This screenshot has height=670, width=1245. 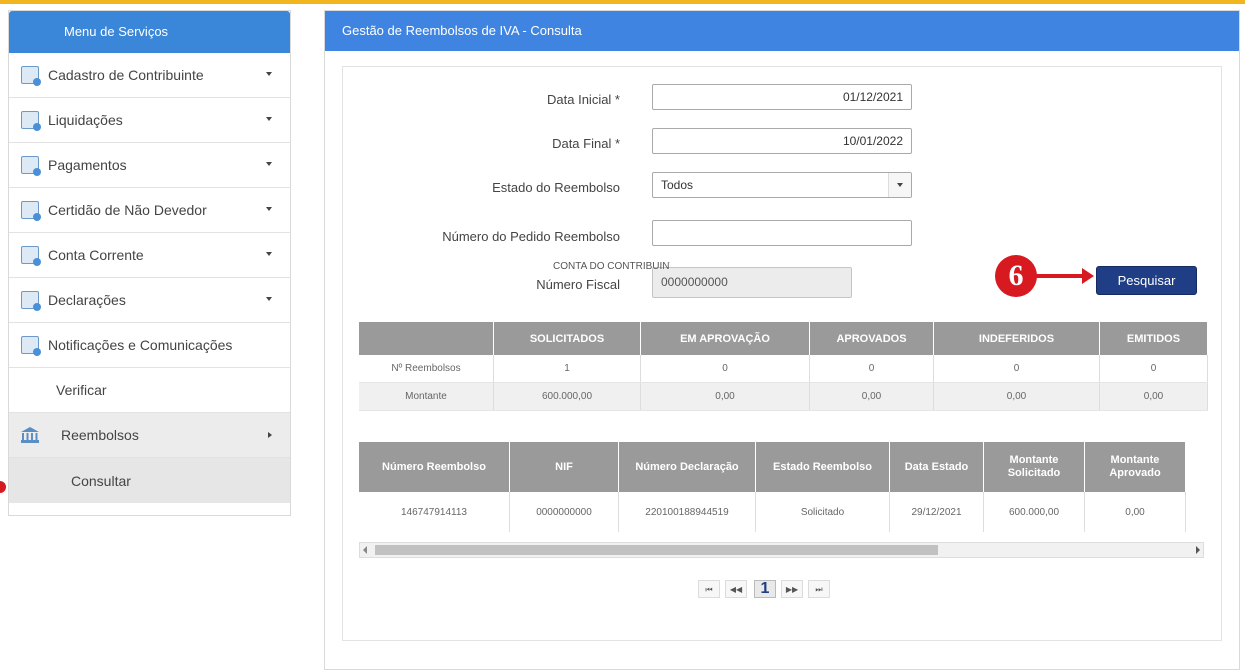 I want to click on payments-icon, so click(x=31, y=166).